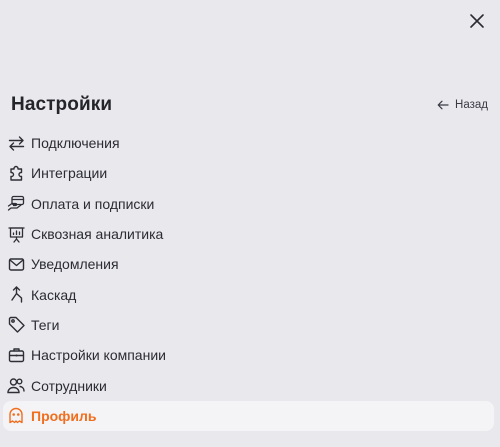  I want to click on ghost-icon, so click(16, 416).